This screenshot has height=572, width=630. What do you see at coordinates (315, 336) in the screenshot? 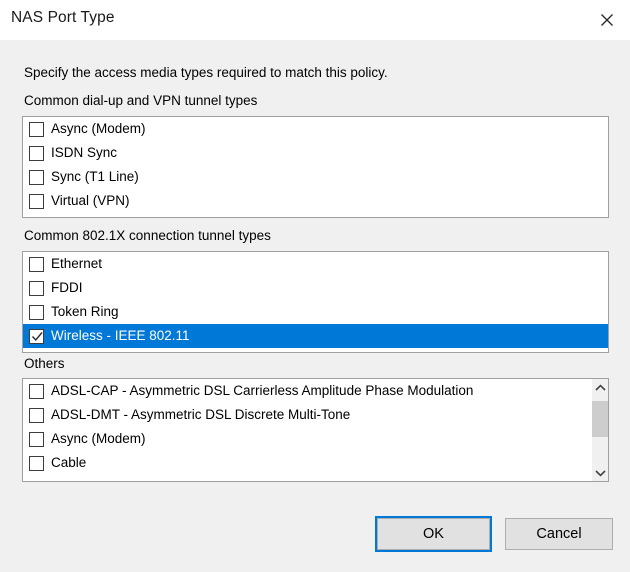
I see `list-item-selected: Wireless - IEEE 802.11` at bounding box center [315, 336].